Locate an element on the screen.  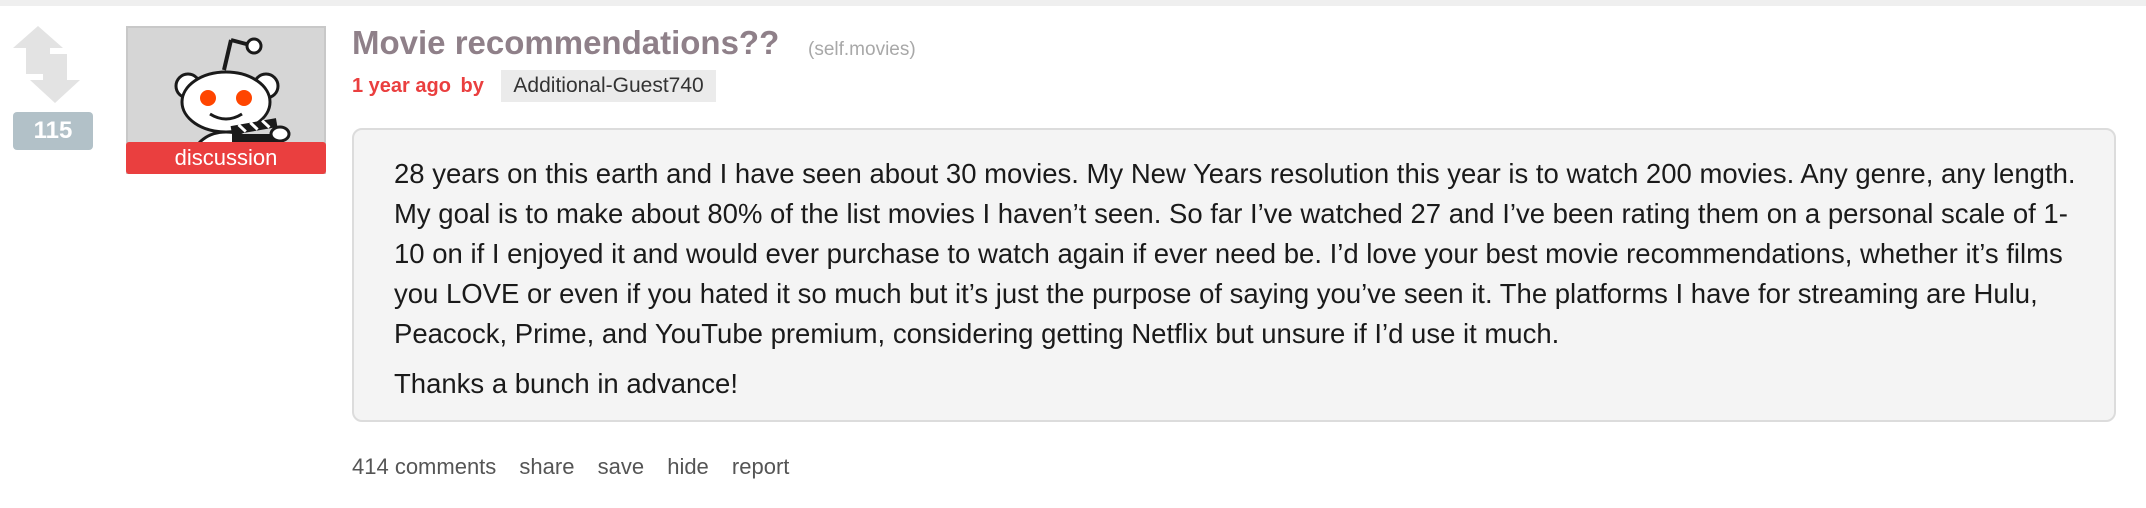
hide-button: hide is located at coordinates (688, 466).